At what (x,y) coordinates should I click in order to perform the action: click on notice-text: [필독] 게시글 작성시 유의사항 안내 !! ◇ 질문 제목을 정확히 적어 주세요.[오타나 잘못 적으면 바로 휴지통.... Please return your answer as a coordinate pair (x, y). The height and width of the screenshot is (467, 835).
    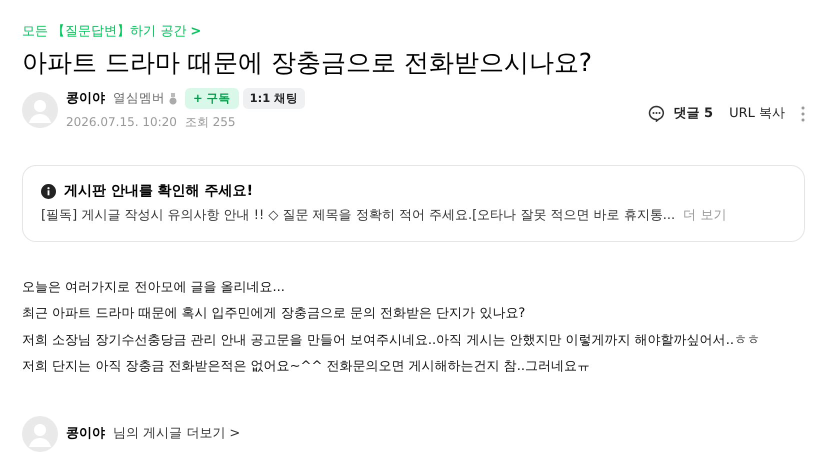
    Looking at the image, I should click on (358, 216).